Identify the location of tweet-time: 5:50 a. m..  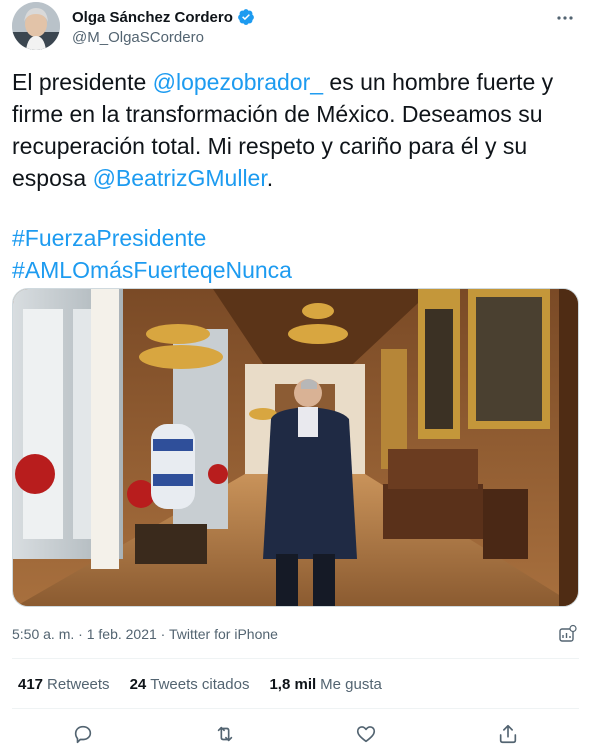
(43, 634).